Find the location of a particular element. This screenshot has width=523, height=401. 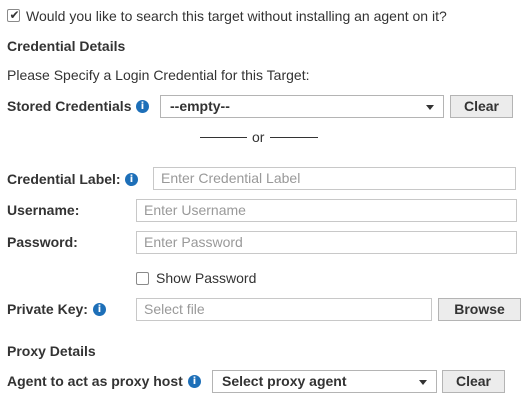

private-key-info-icon: i is located at coordinates (99, 309).